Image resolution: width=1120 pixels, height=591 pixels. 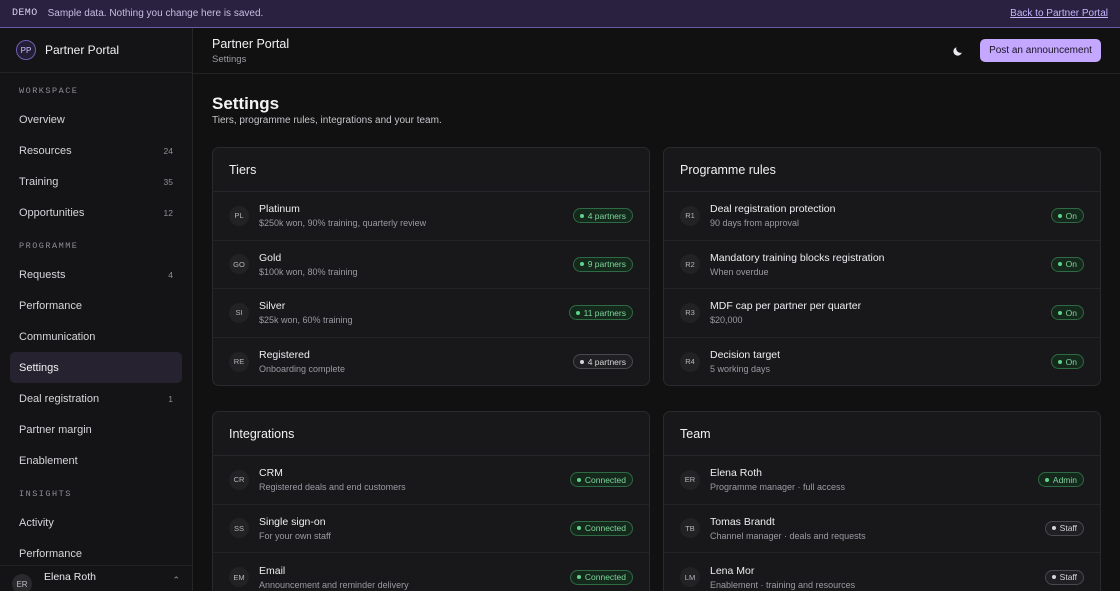 I want to click on sidebar-item-deal-registration: Deal registration 1, so click(x=96, y=398).